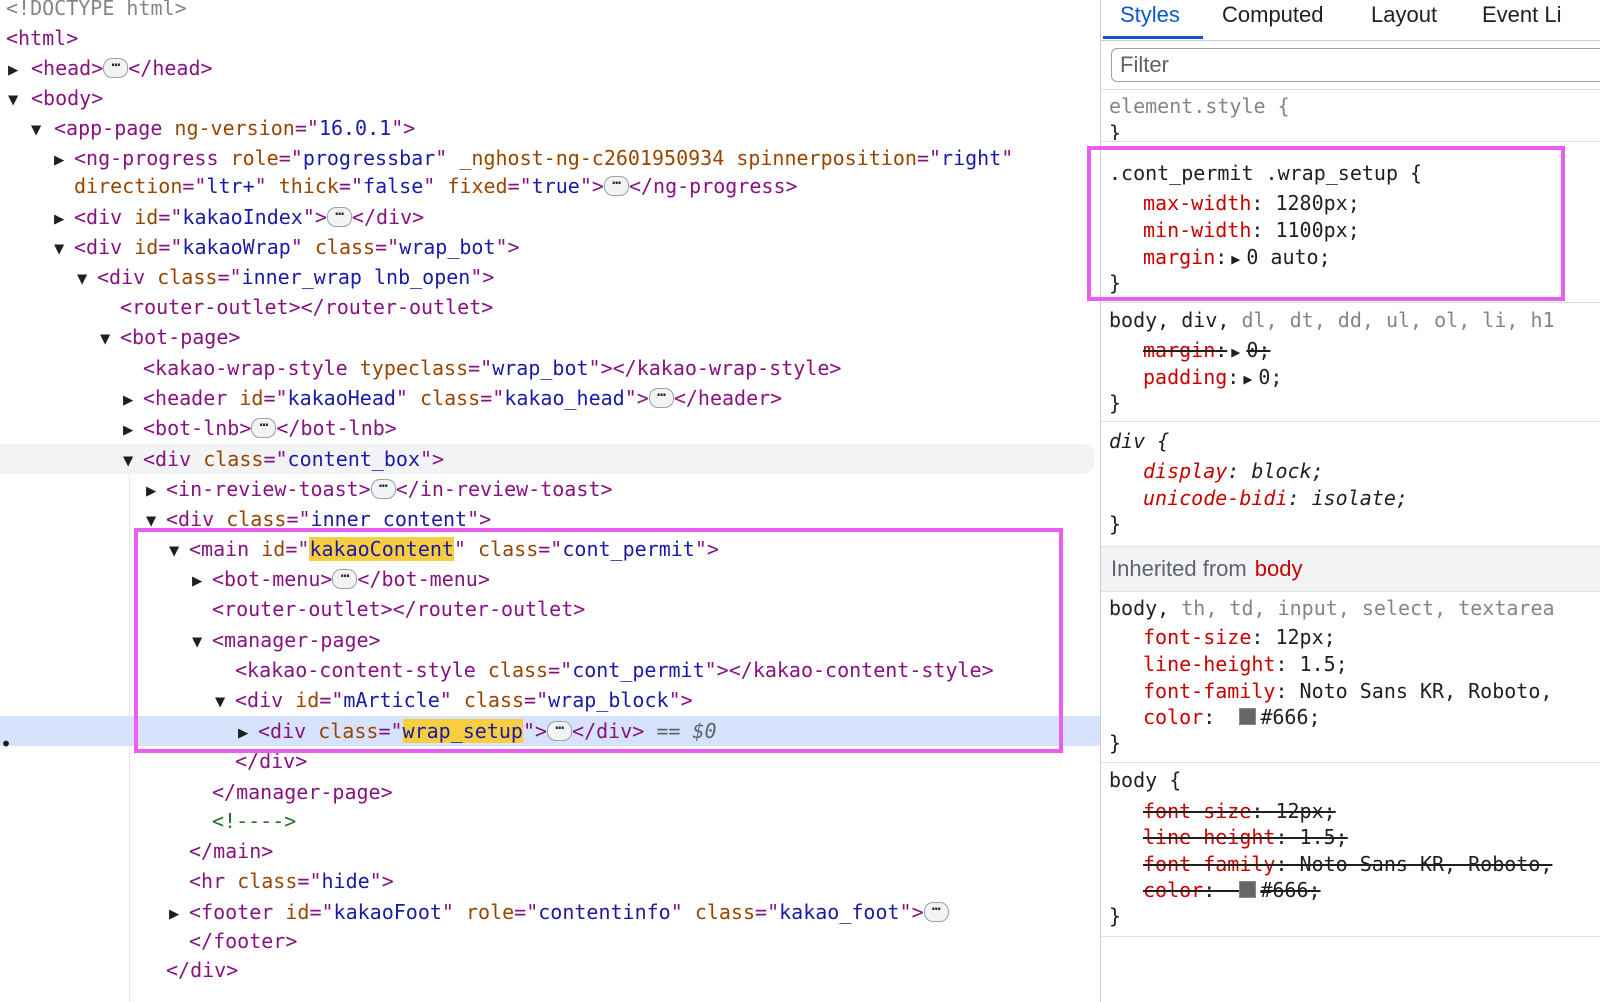 The height and width of the screenshot is (1002, 1600). What do you see at coordinates (1195, 377) in the screenshot?
I see `prop-padding: padding: ▶ 0;` at bounding box center [1195, 377].